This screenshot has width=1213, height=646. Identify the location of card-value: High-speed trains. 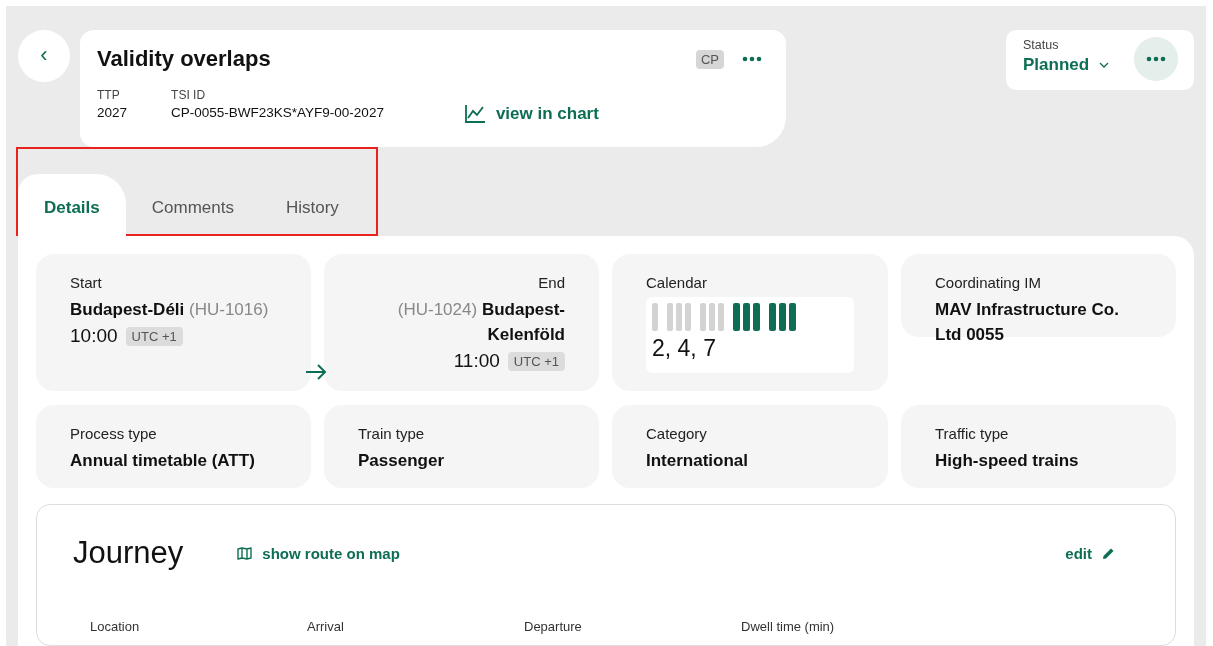
(1007, 461).